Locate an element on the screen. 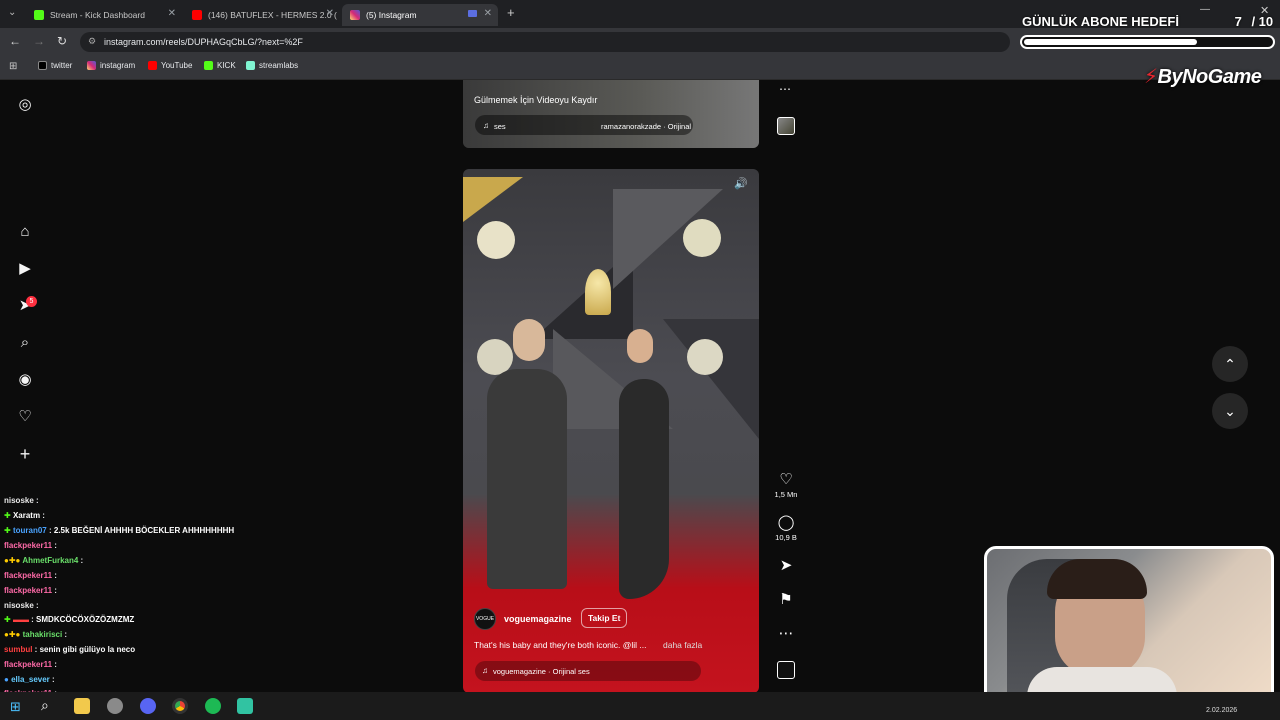 The image size is (1280, 720). goal-title: GÜNLÜK ABONE HEDEFİ 7 / 10 is located at coordinates (1147, 21).